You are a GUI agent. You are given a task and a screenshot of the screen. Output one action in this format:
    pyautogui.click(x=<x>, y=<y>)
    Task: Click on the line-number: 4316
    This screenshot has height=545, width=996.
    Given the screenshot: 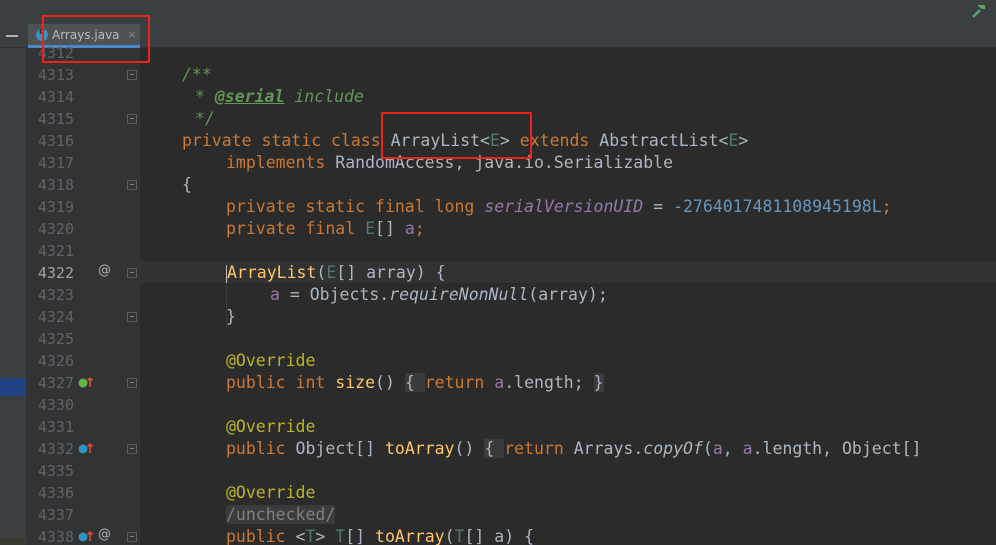 What is the action you would take?
    pyautogui.click(x=55, y=141)
    